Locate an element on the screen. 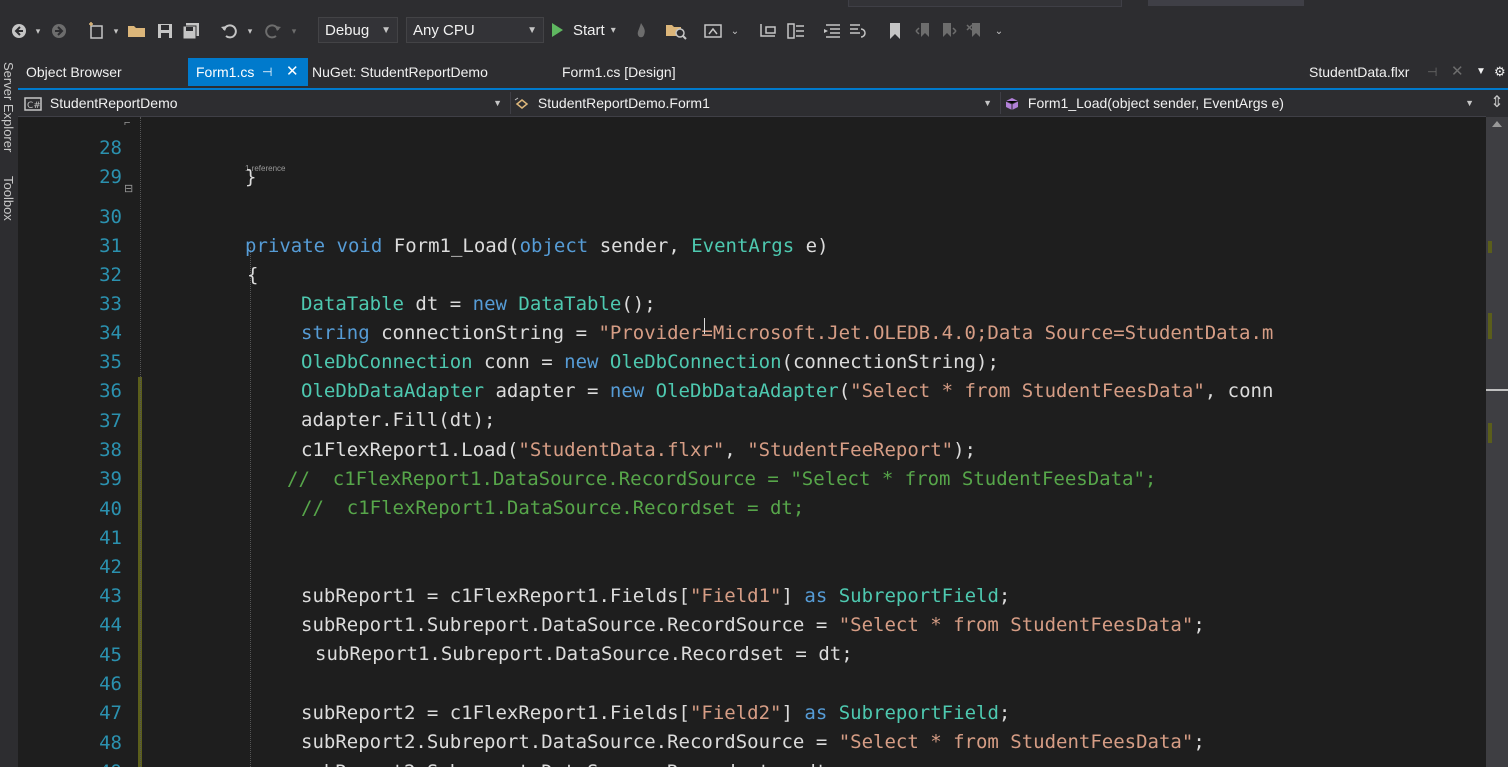 The width and height of the screenshot is (1508, 767). previous-bookmark-icon is located at coordinates (923, 31).